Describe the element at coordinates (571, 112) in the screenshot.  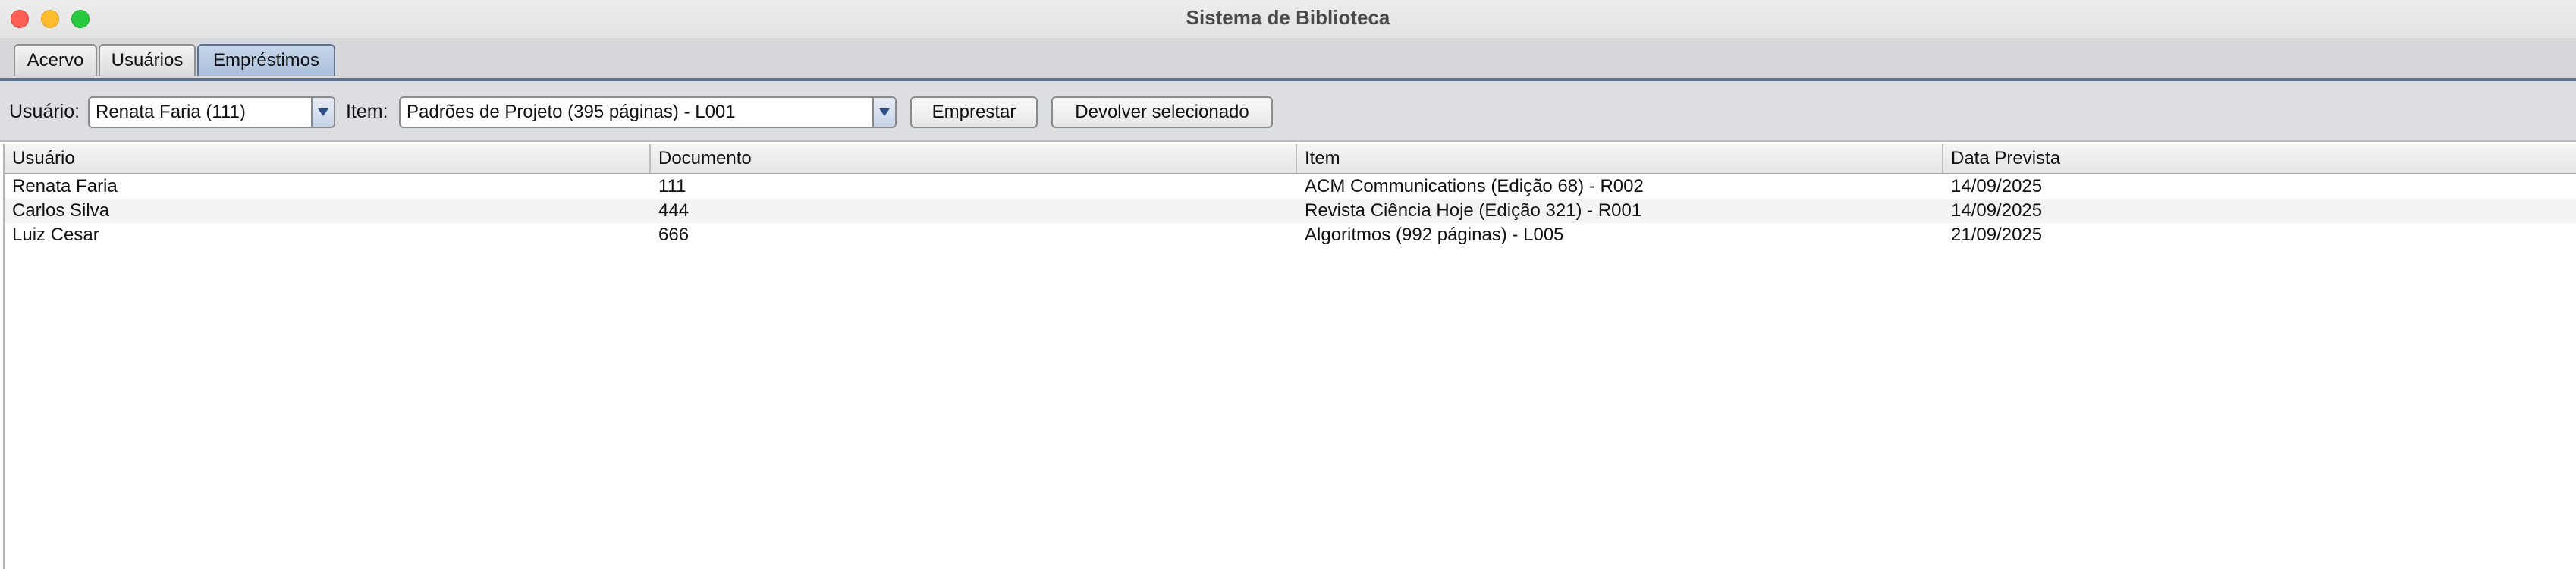
I see `item-select-value: Padrões de Projeto (395 páginas) - L001` at that location.